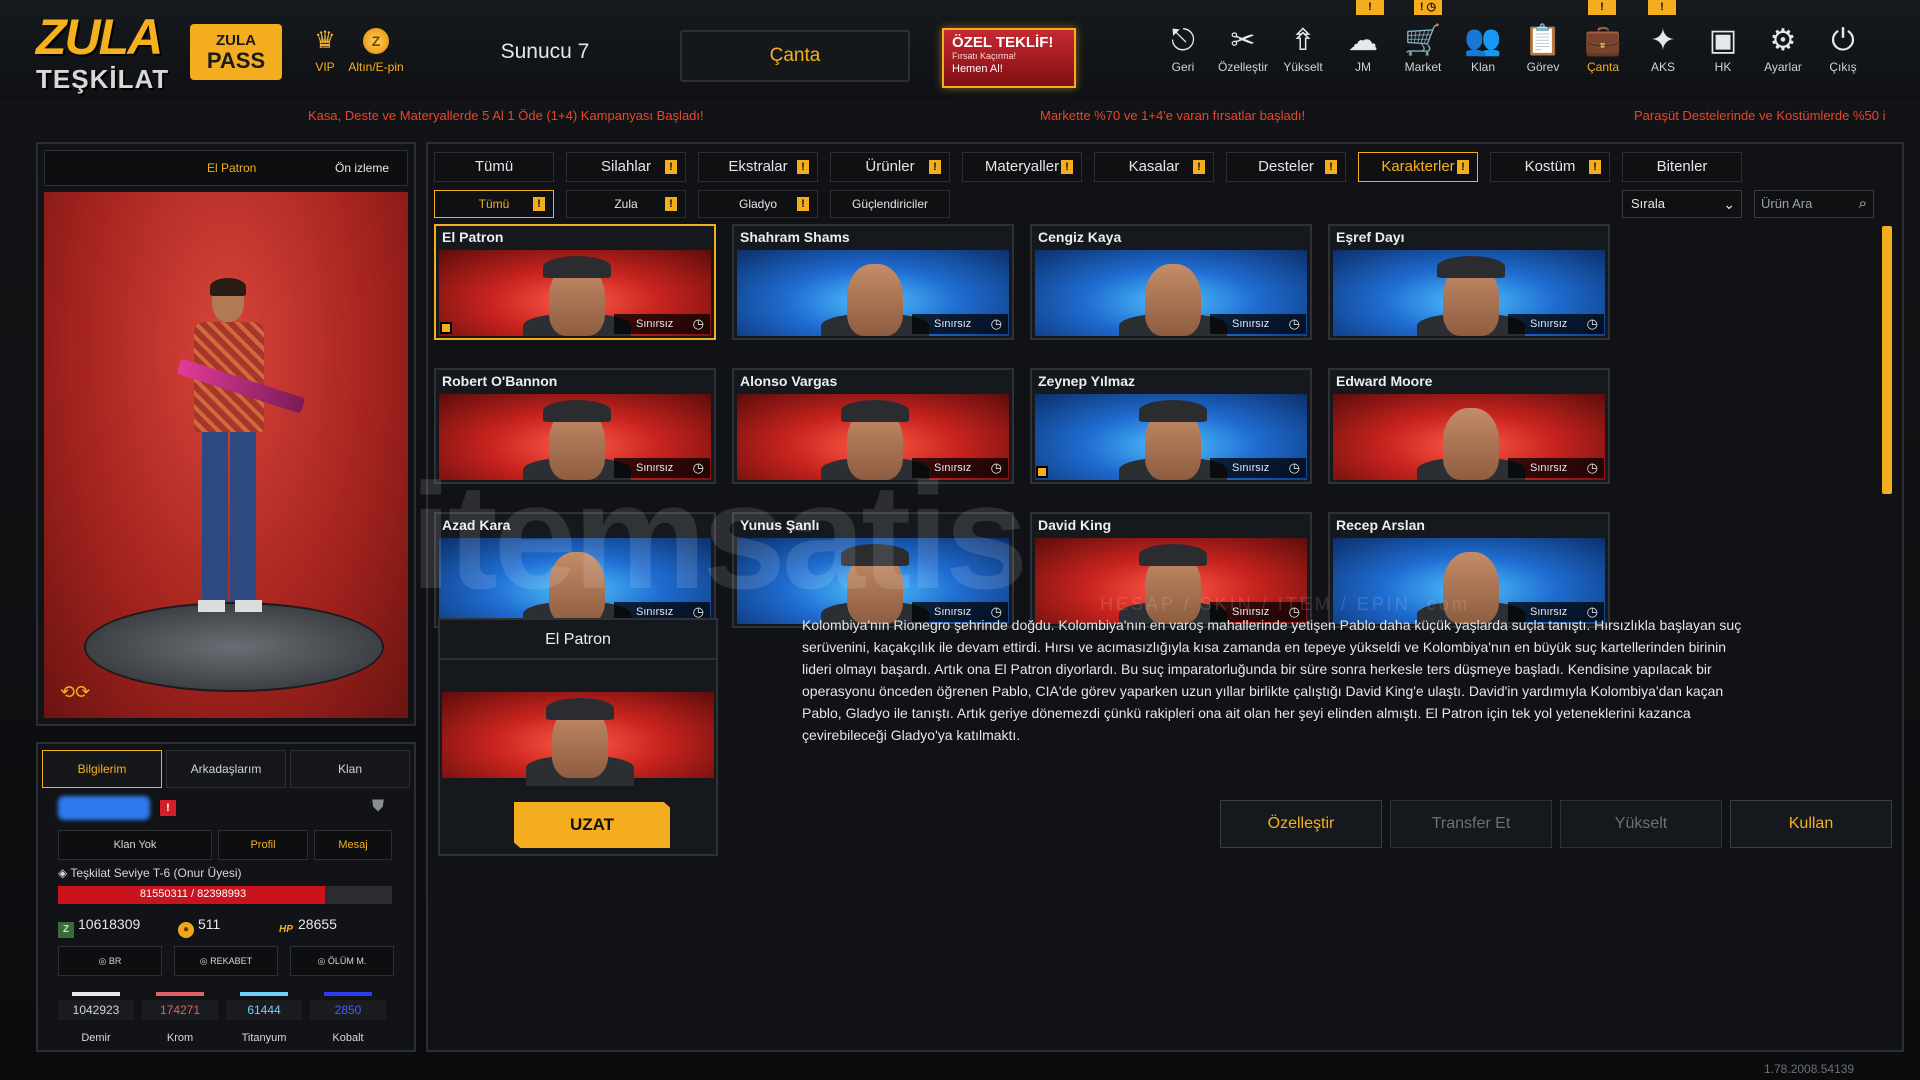  Describe the element at coordinates (626, 204) in the screenshot. I see `subcategory-zula: Zula!` at that location.